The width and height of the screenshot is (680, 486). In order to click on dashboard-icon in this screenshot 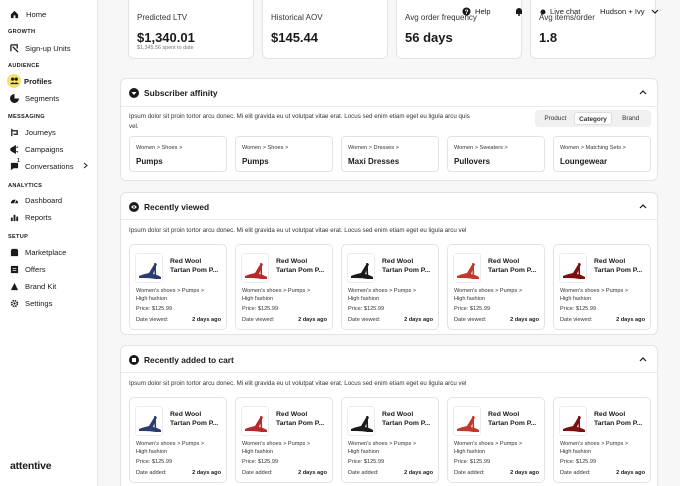, I will do `click(14, 200)`.